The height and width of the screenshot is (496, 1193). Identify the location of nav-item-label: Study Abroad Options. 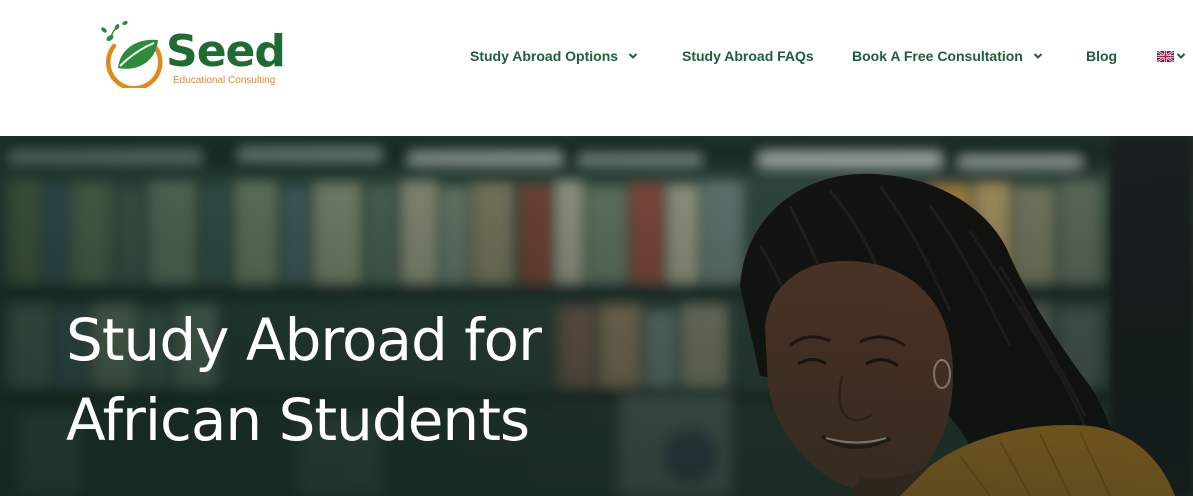
(544, 56).